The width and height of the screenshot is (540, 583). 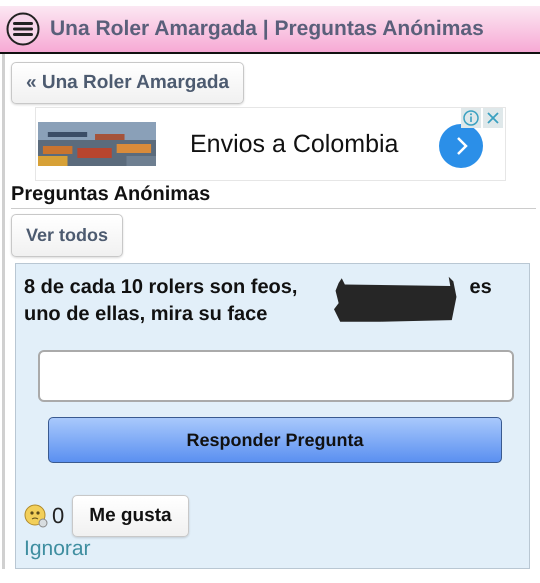 I want to click on ad-text: Envios a Colombia, so click(x=295, y=144).